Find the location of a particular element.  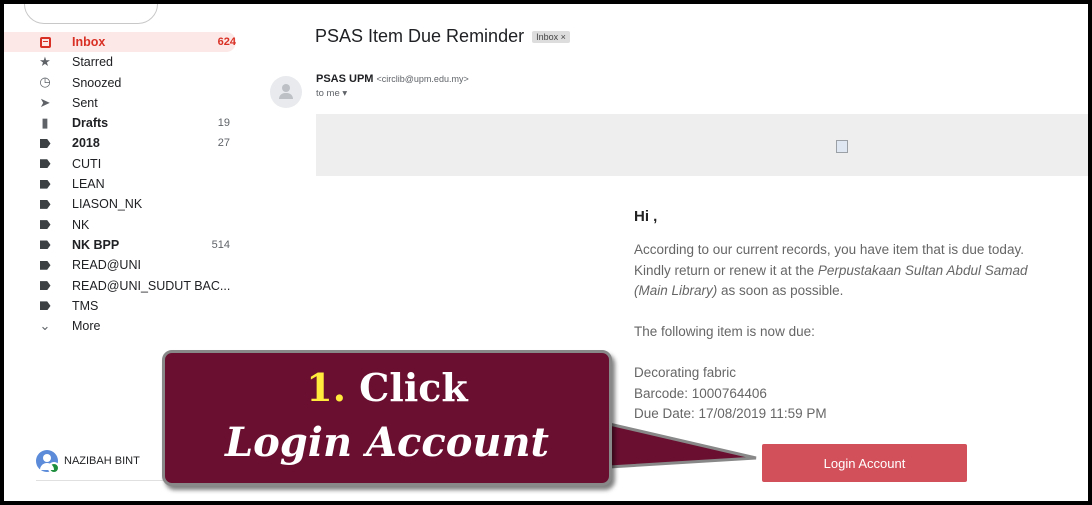

sender-email: <circlib@upm.edu.my> is located at coordinates (422, 79).